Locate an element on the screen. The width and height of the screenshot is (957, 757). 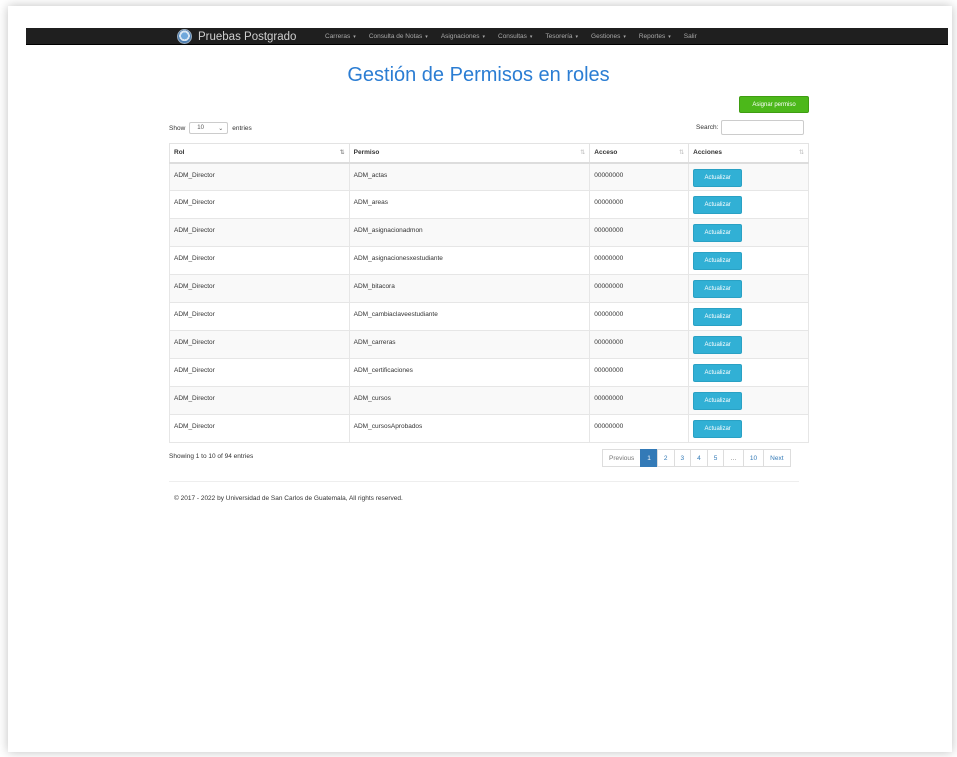
pagination-page: 5 is located at coordinates (715, 458).